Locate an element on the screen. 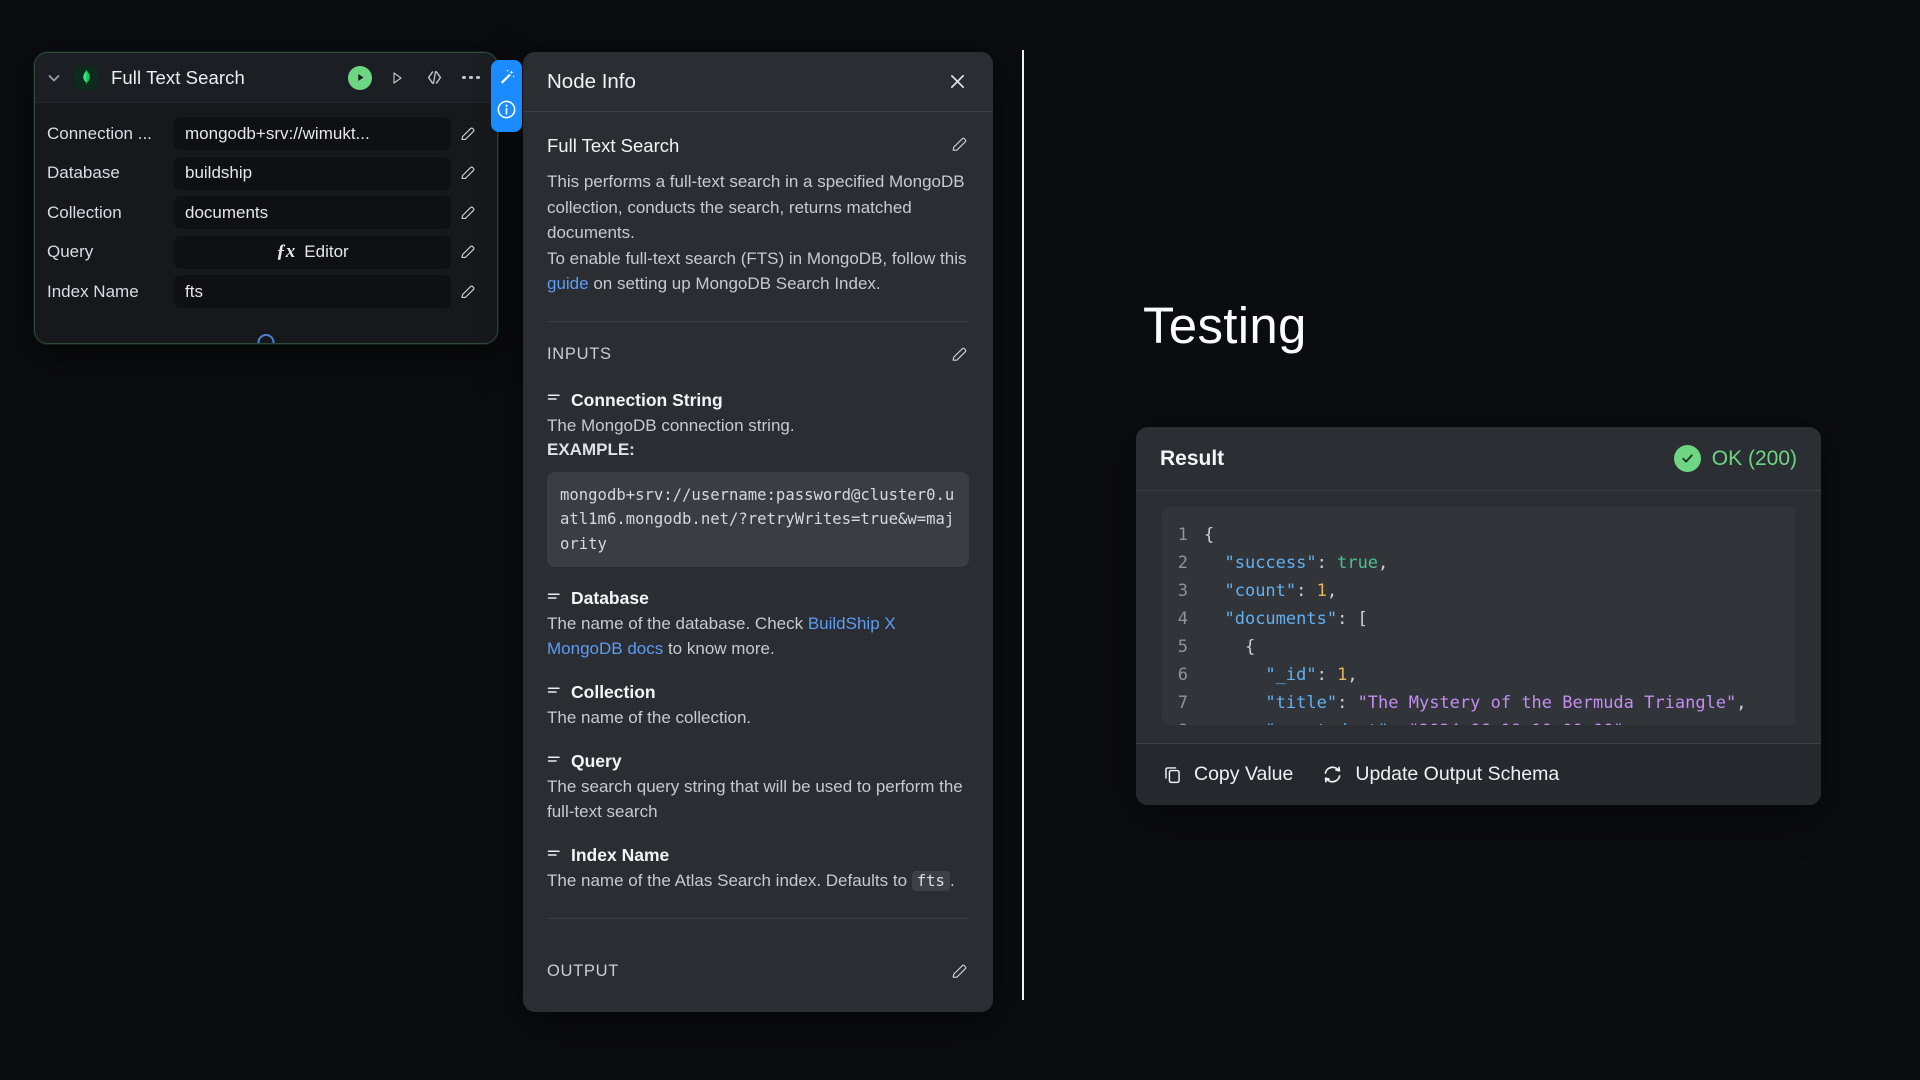  panel-divider is located at coordinates (1023, 525).